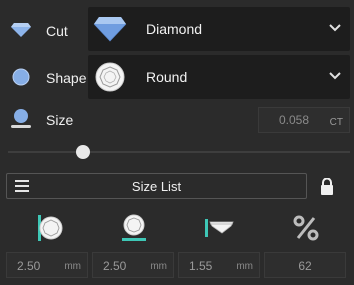 The height and width of the screenshot is (285, 354). I want to click on size-unit: CT, so click(336, 122).